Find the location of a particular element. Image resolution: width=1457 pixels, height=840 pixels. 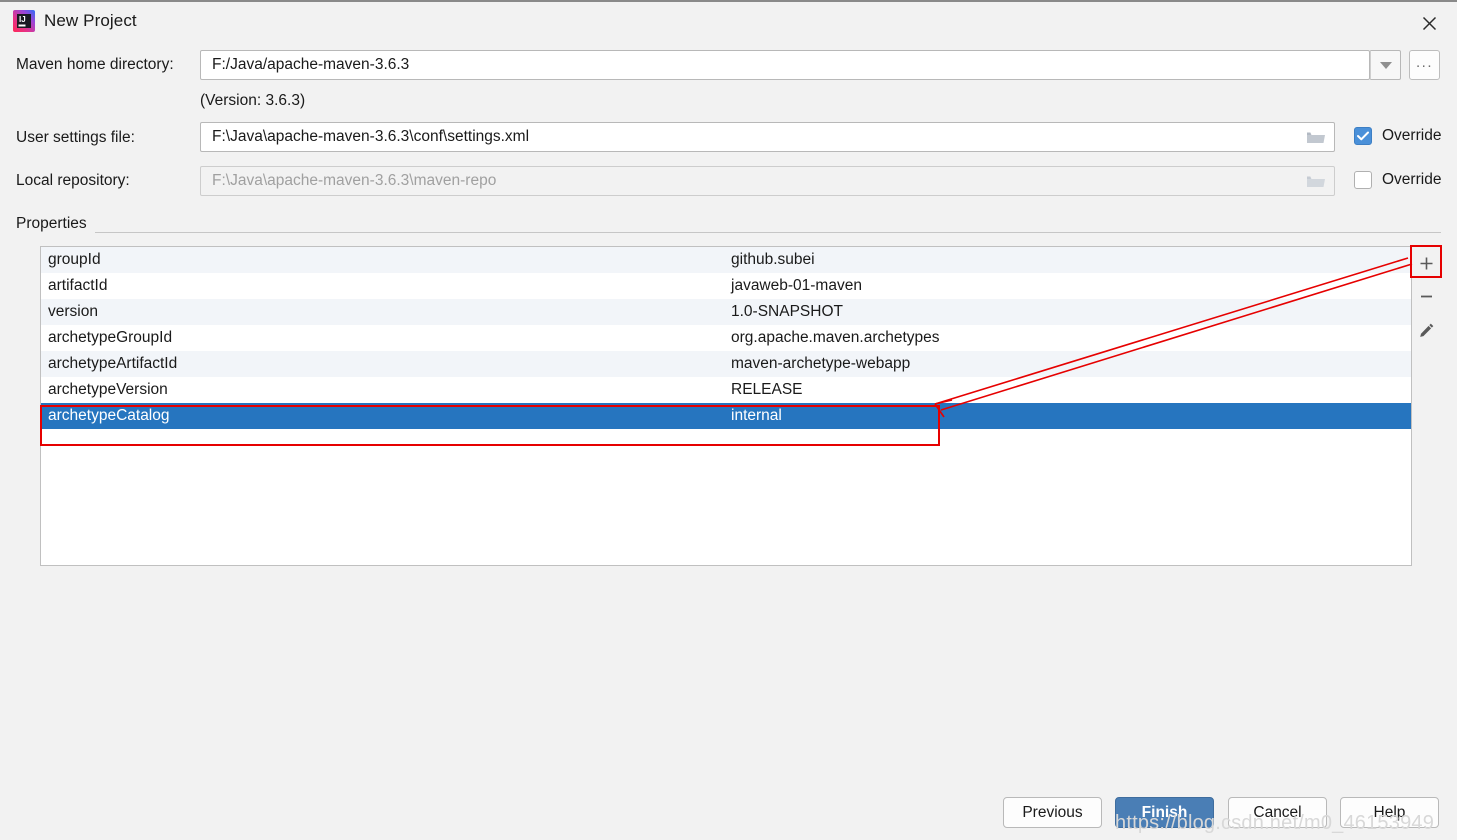

property-value: github.subei is located at coordinates (773, 259).